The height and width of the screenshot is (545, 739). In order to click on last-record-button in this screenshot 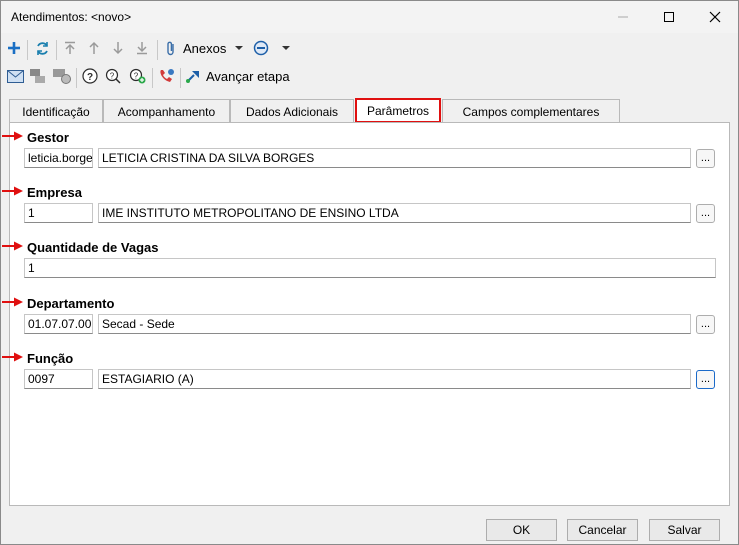, I will do `click(142, 48)`.